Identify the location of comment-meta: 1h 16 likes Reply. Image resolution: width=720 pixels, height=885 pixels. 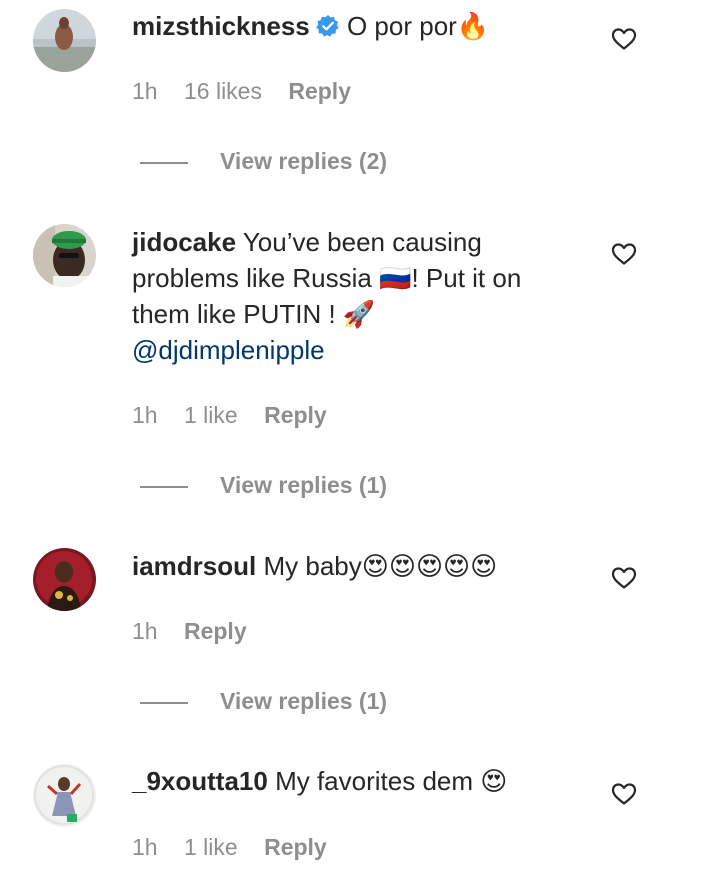
(251, 91).